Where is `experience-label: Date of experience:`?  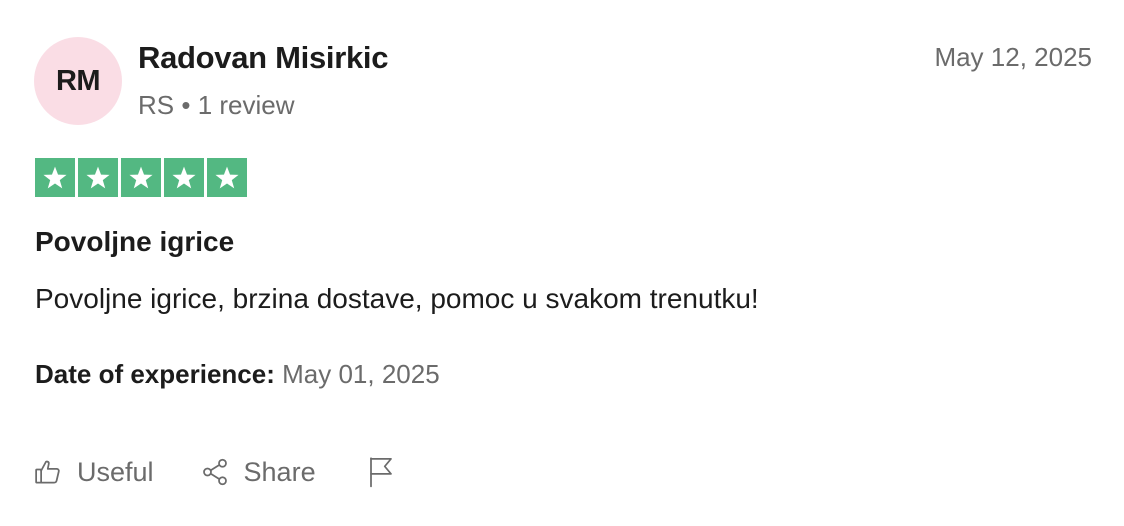 experience-label: Date of experience: is located at coordinates (155, 374).